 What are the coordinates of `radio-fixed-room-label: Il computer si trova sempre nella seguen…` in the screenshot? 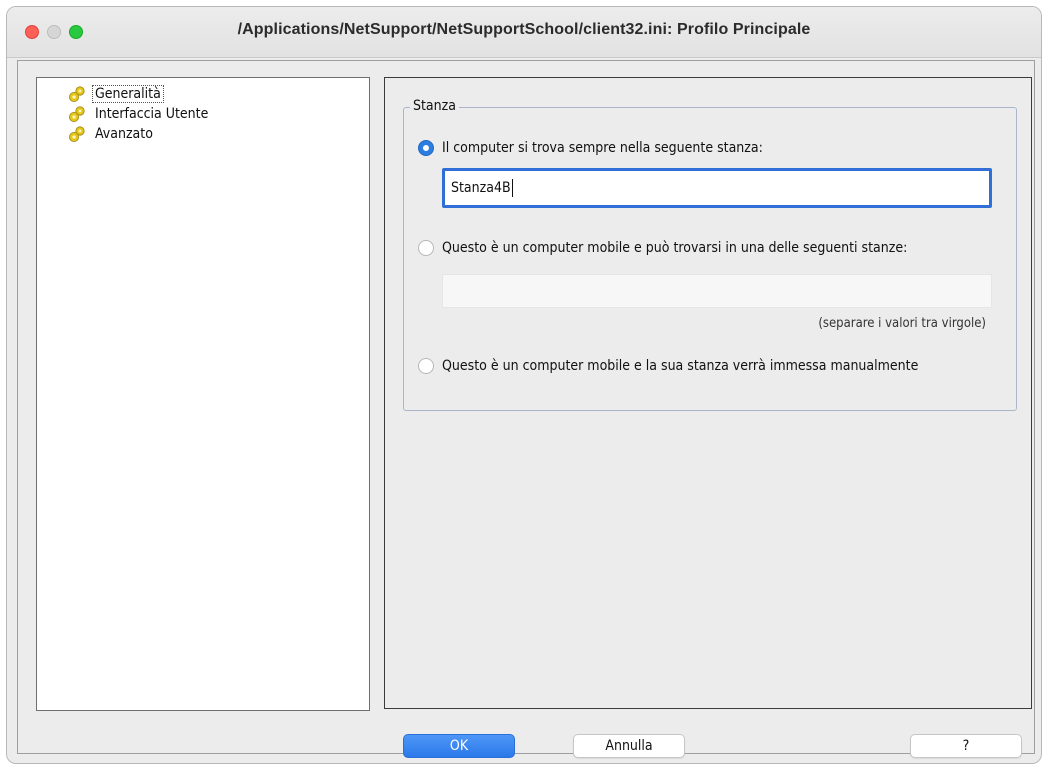 It's located at (602, 148).